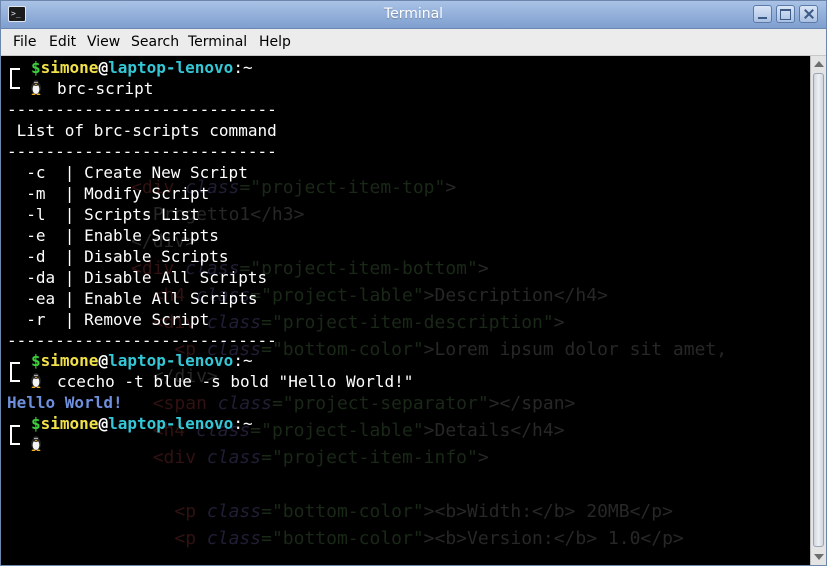  I want to click on option-line: -ea | Enable All Scripts, so click(132, 298).